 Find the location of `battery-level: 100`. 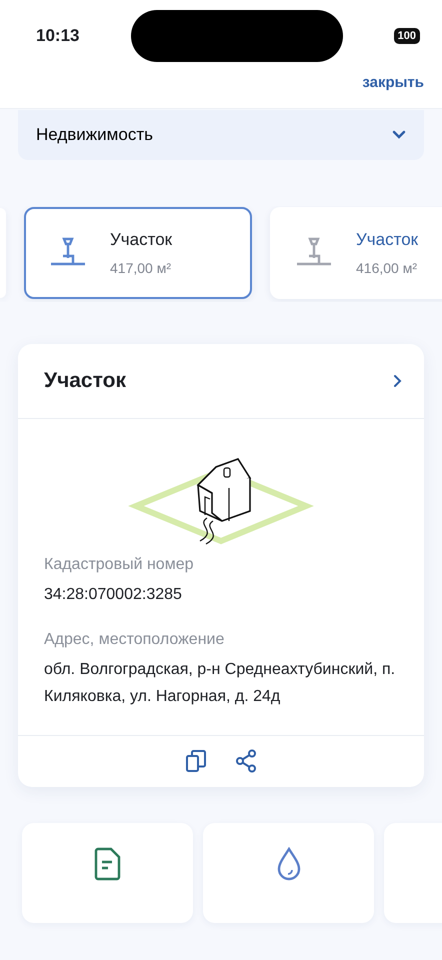

battery-level: 100 is located at coordinates (407, 36).